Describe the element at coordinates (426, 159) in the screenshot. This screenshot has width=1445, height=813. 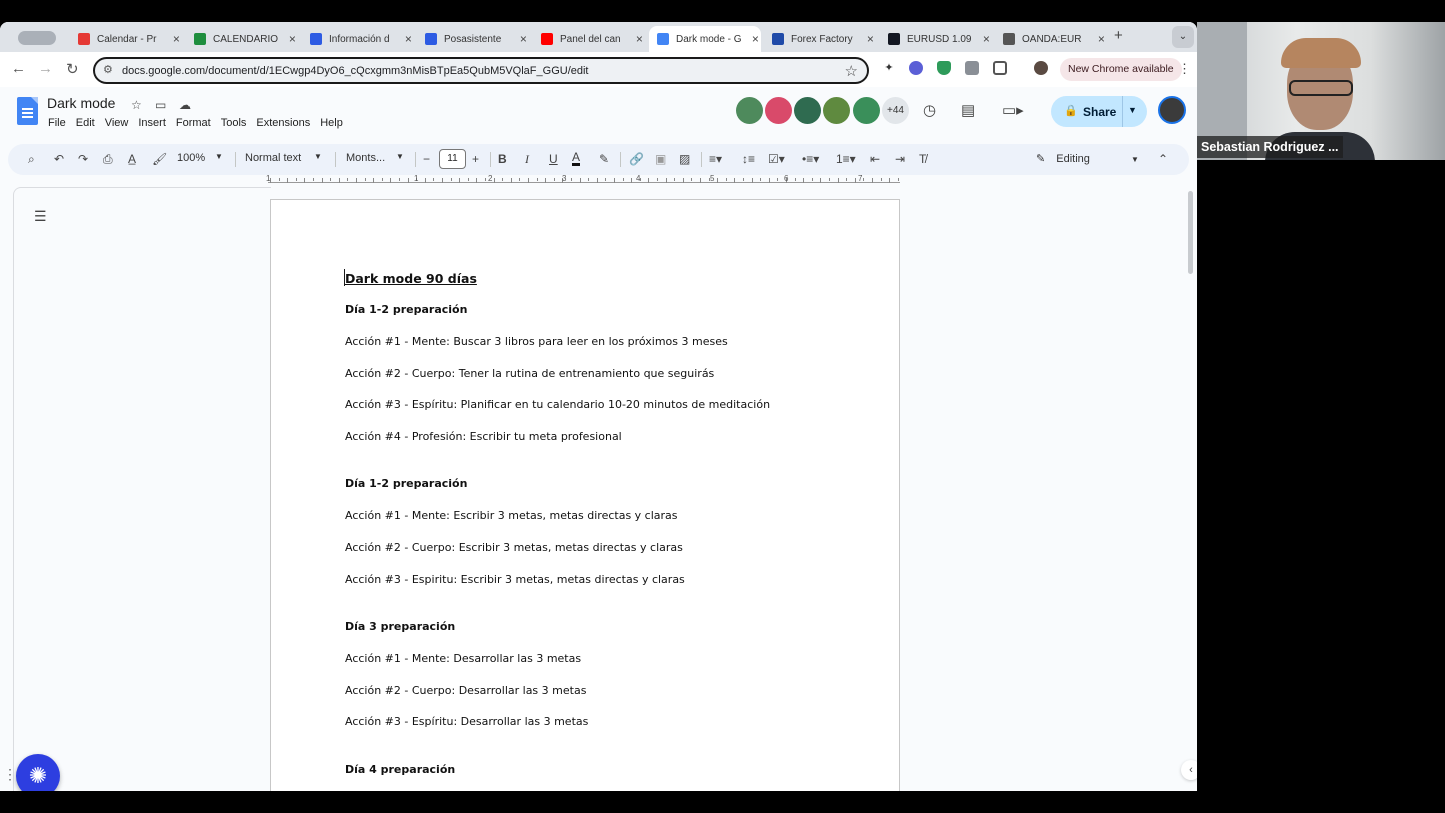
I see `decrease-font-size-icon: −` at that location.